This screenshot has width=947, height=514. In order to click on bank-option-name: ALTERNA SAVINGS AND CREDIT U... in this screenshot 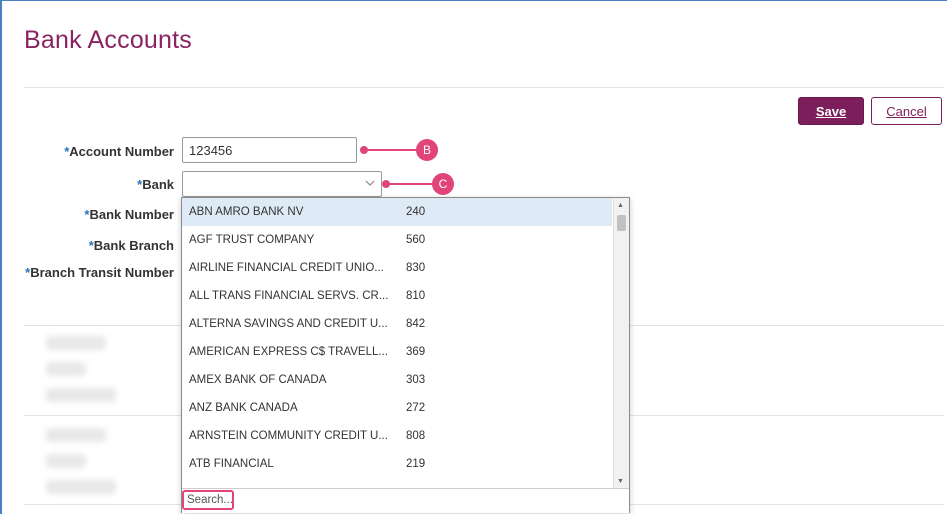, I will do `click(288, 324)`.